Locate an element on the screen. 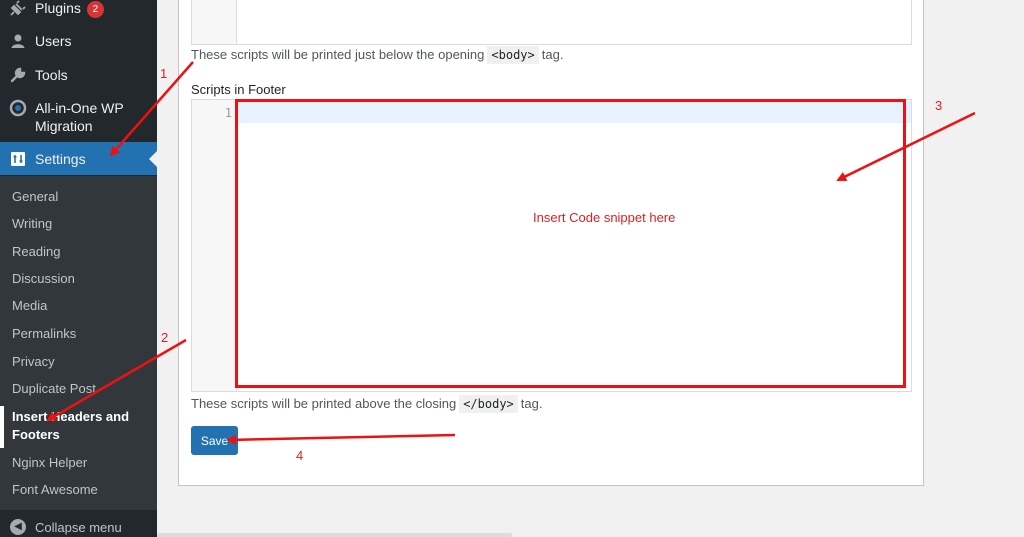 This screenshot has width=1024, height=537. sidebar-item-settings: Settings is located at coordinates (78, 158).